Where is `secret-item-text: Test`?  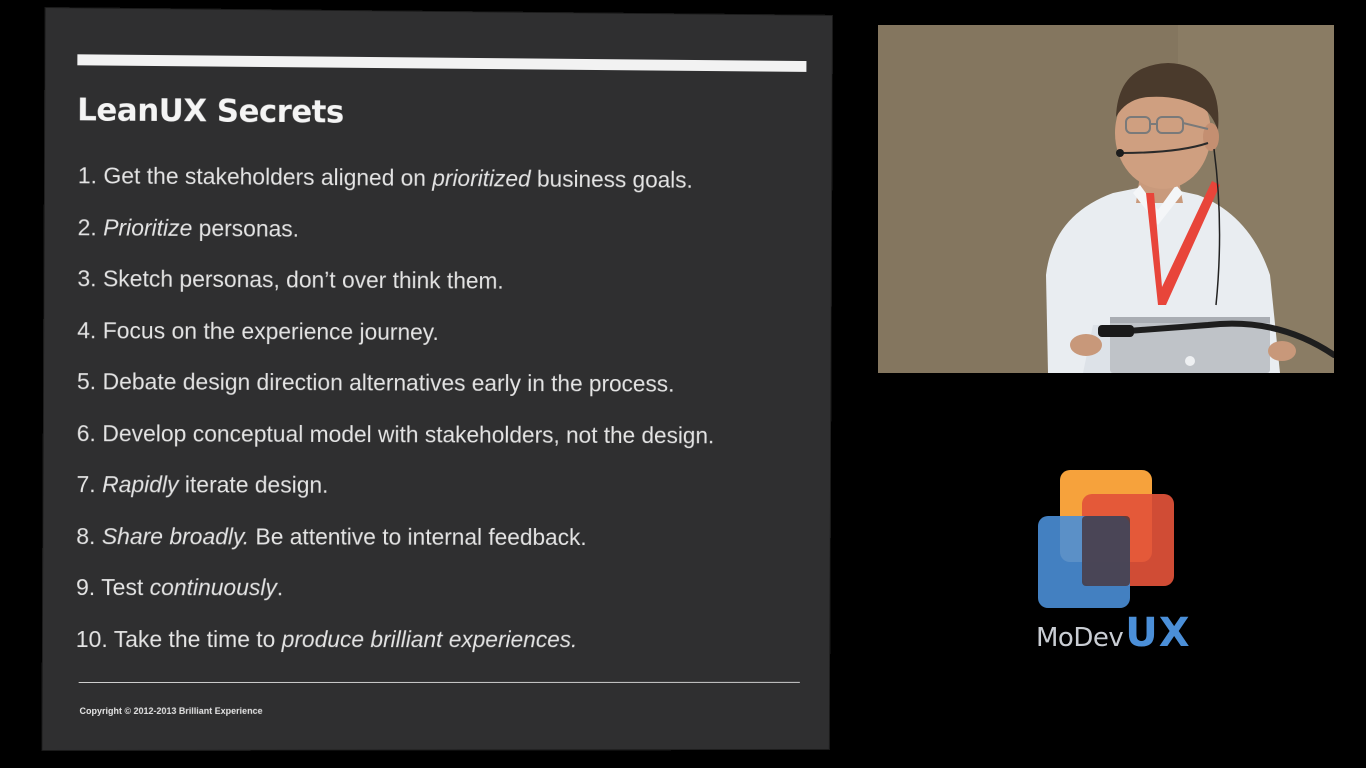
secret-item-text: Test is located at coordinates (125, 587).